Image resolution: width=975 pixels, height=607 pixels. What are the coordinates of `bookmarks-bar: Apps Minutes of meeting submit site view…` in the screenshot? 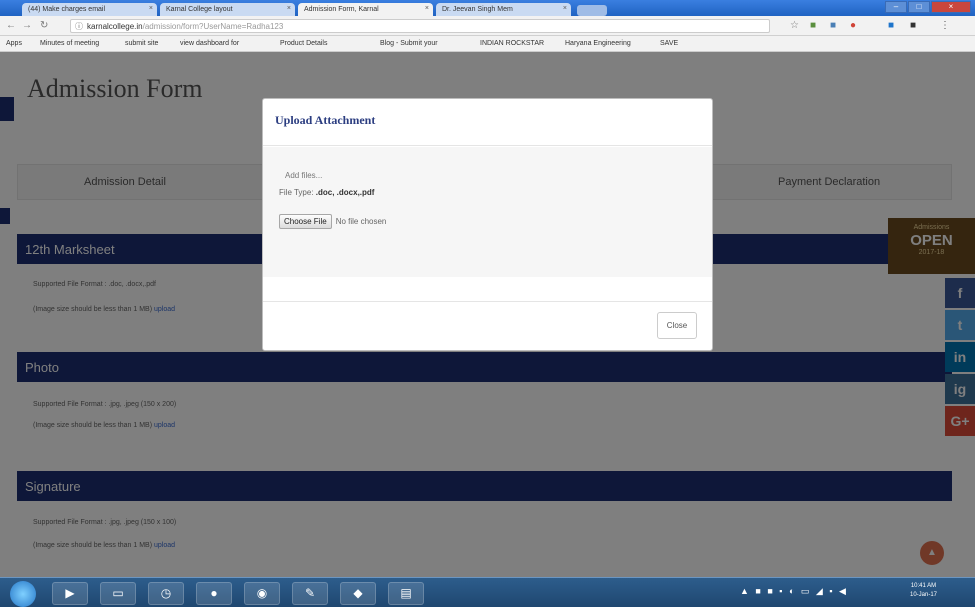 It's located at (487, 44).